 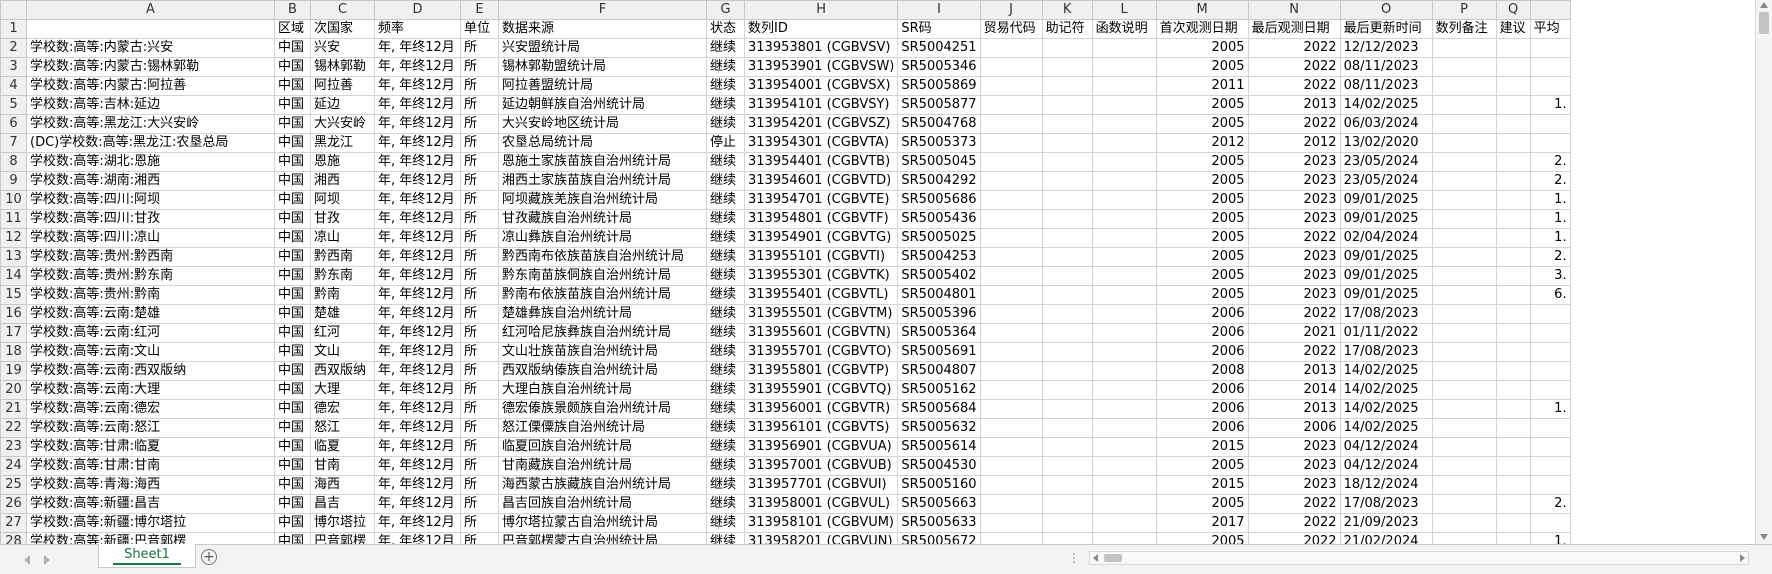 I want to click on row-header: 28, so click(x=13, y=538).